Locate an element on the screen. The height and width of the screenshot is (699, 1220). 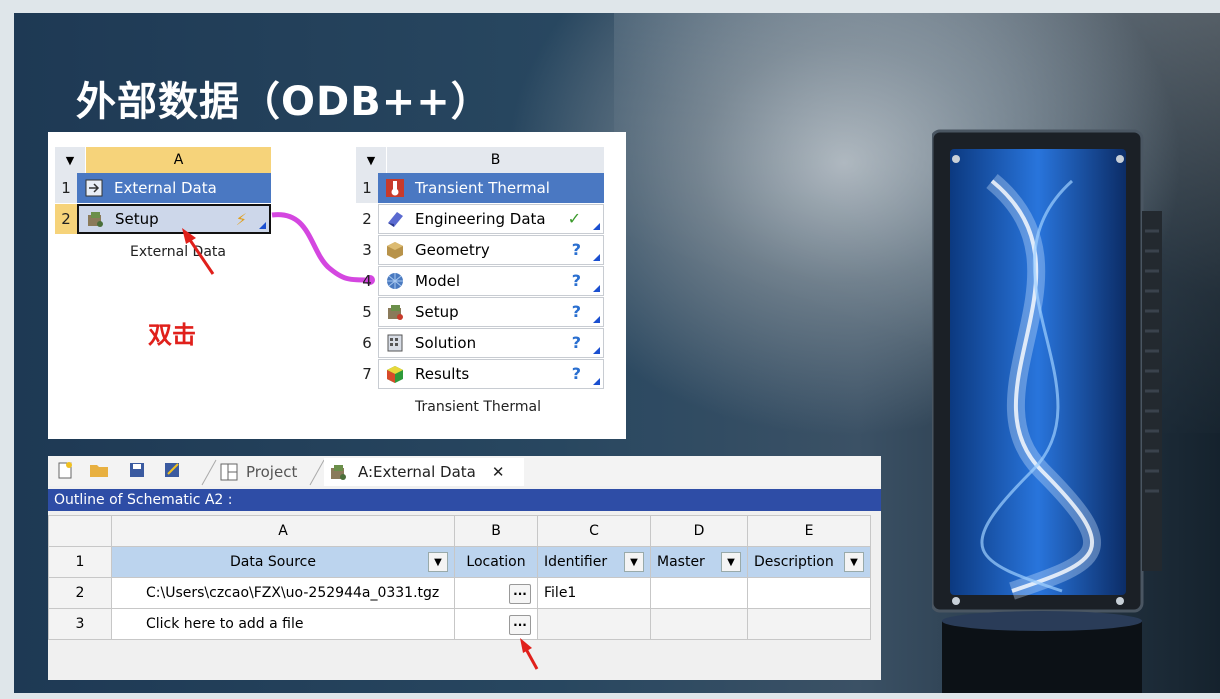
cell-label: Solution is located at coordinates (446, 343).